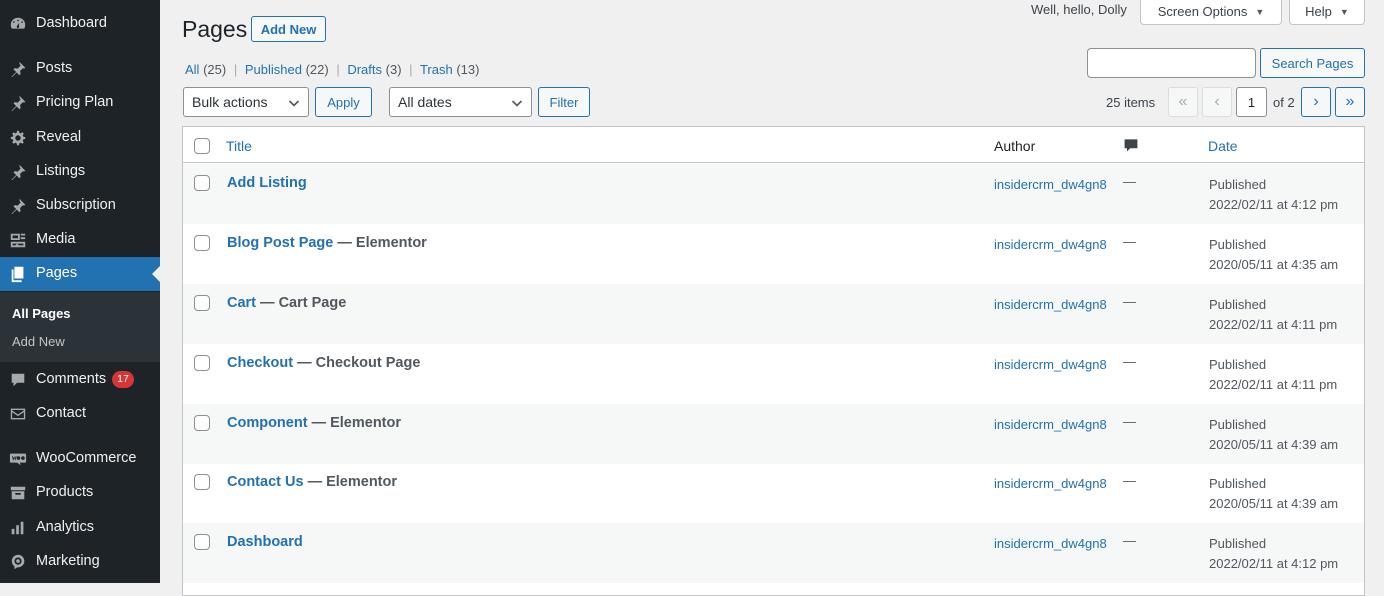 This screenshot has width=1384, height=596. I want to click on add-new-button: Add New, so click(288, 29).